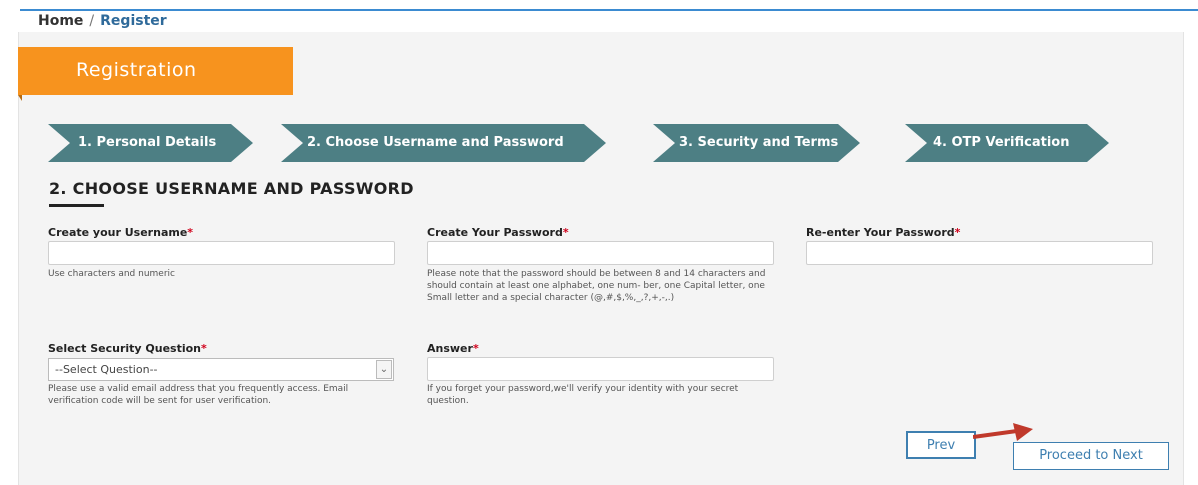 The width and height of the screenshot is (1198, 485). What do you see at coordinates (1001, 142) in the screenshot?
I see `step-label: 4. OTP Verification` at bounding box center [1001, 142].